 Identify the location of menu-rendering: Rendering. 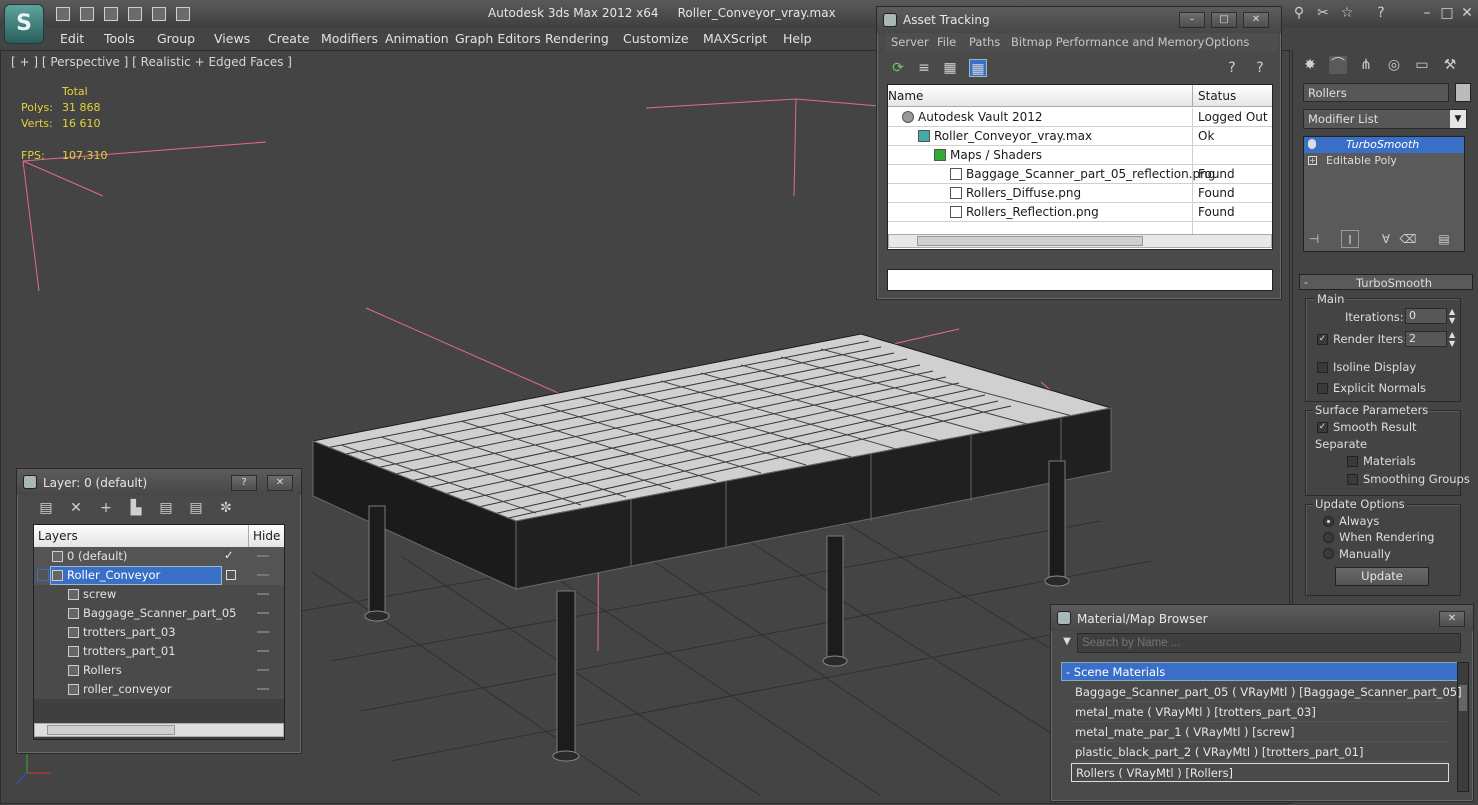
(577, 38).